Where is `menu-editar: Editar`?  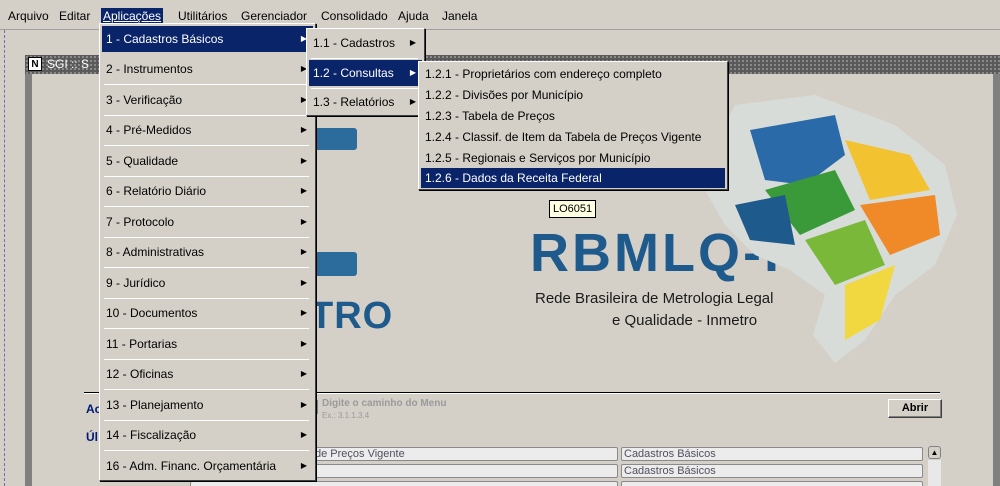 menu-editar: Editar is located at coordinates (74, 16).